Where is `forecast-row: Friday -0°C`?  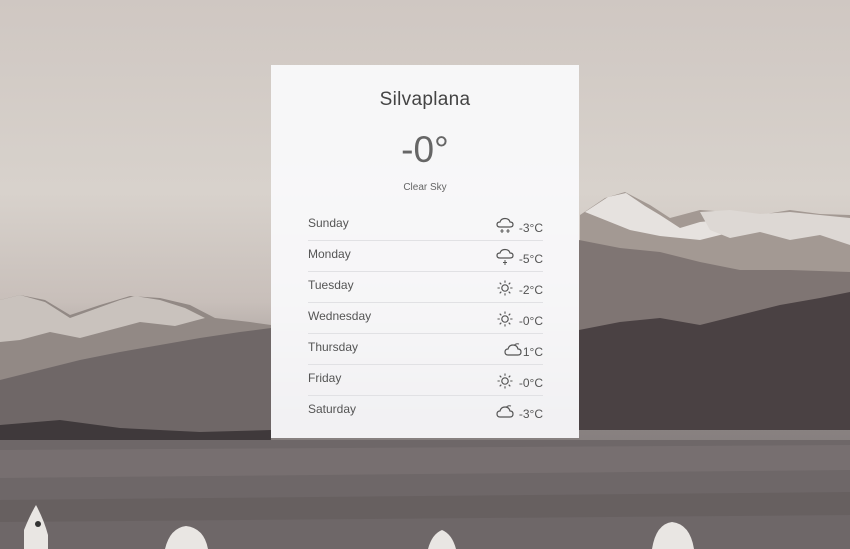 forecast-row: Friday -0°C is located at coordinates (425, 380).